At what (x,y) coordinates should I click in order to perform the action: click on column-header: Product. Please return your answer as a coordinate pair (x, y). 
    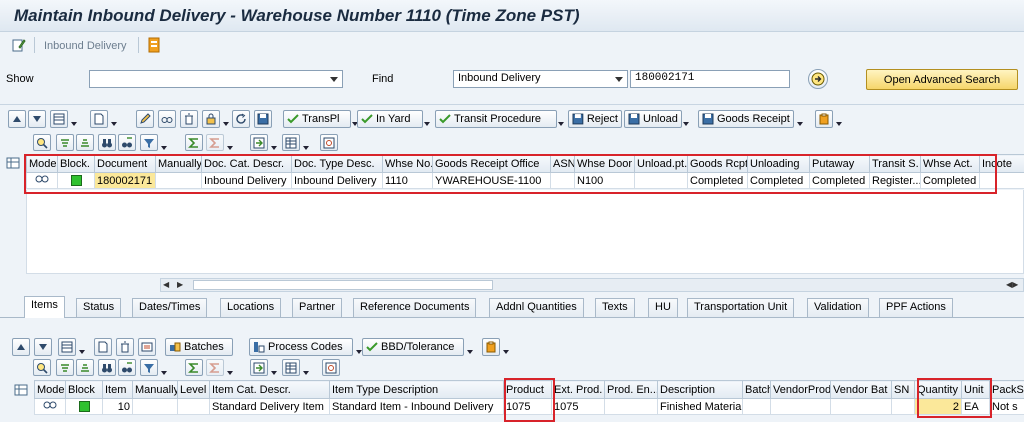
    Looking at the image, I should click on (527, 389).